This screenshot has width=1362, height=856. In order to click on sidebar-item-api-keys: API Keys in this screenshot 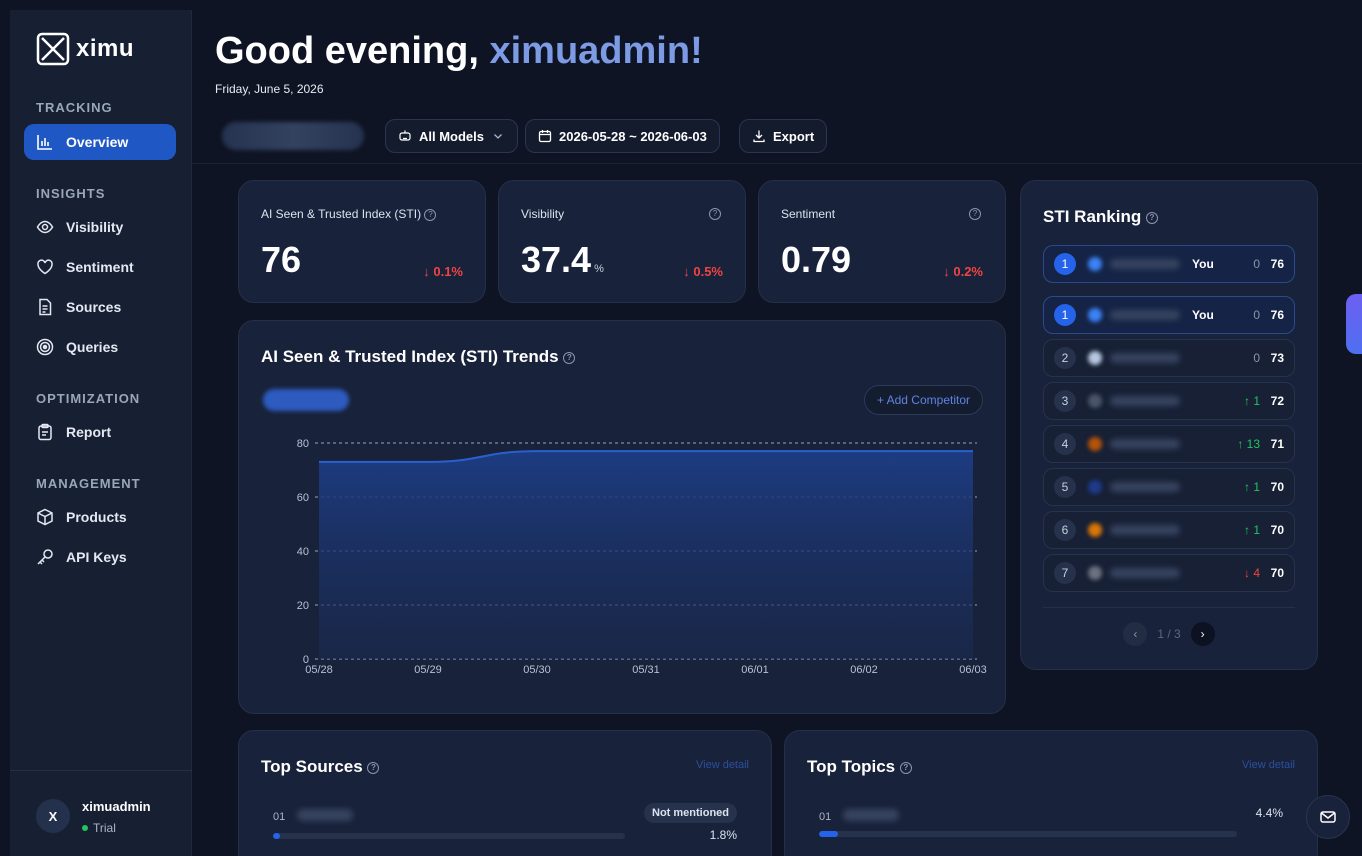, I will do `click(100, 557)`.